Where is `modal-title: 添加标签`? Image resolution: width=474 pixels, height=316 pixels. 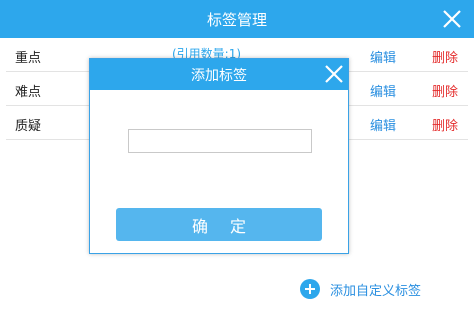 modal-title: 添加标签 is located at coordinates (219, 75).